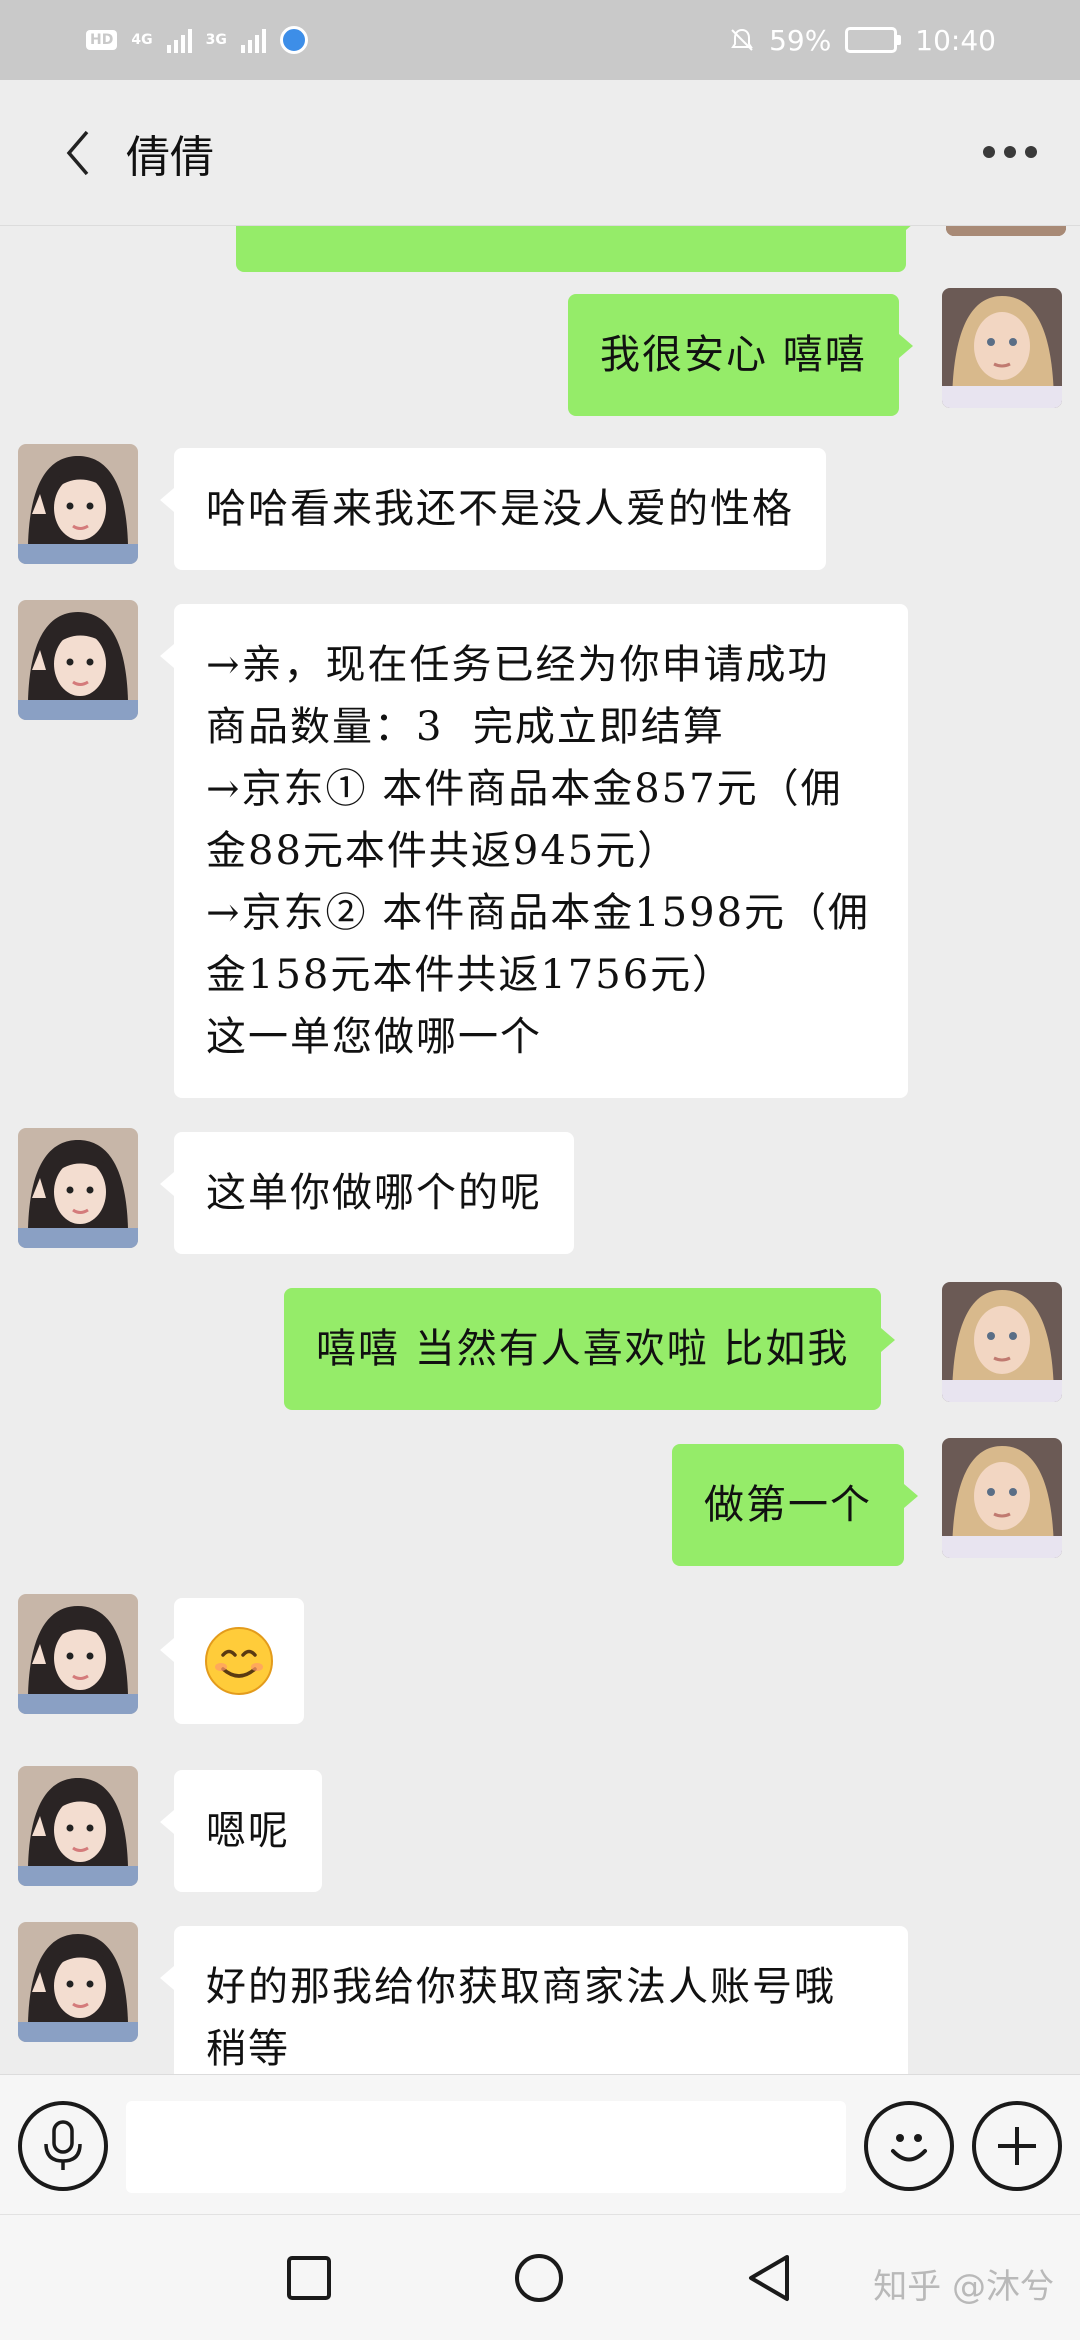 This screenshot has width=1080, height=2340. What do you see at coordinates (248, 2049) in the screenshot?
I see `message-text: 稍等` at bounding box center [248, 2049].